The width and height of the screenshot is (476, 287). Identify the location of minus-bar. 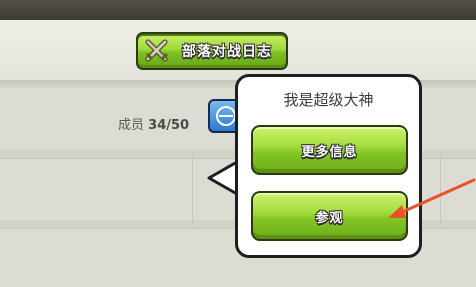
(226, 116).